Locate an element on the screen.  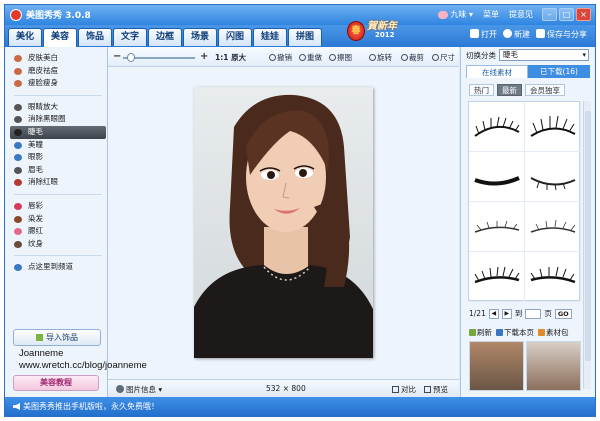
tab-text: 文字 is located at coordinates (130, 37).